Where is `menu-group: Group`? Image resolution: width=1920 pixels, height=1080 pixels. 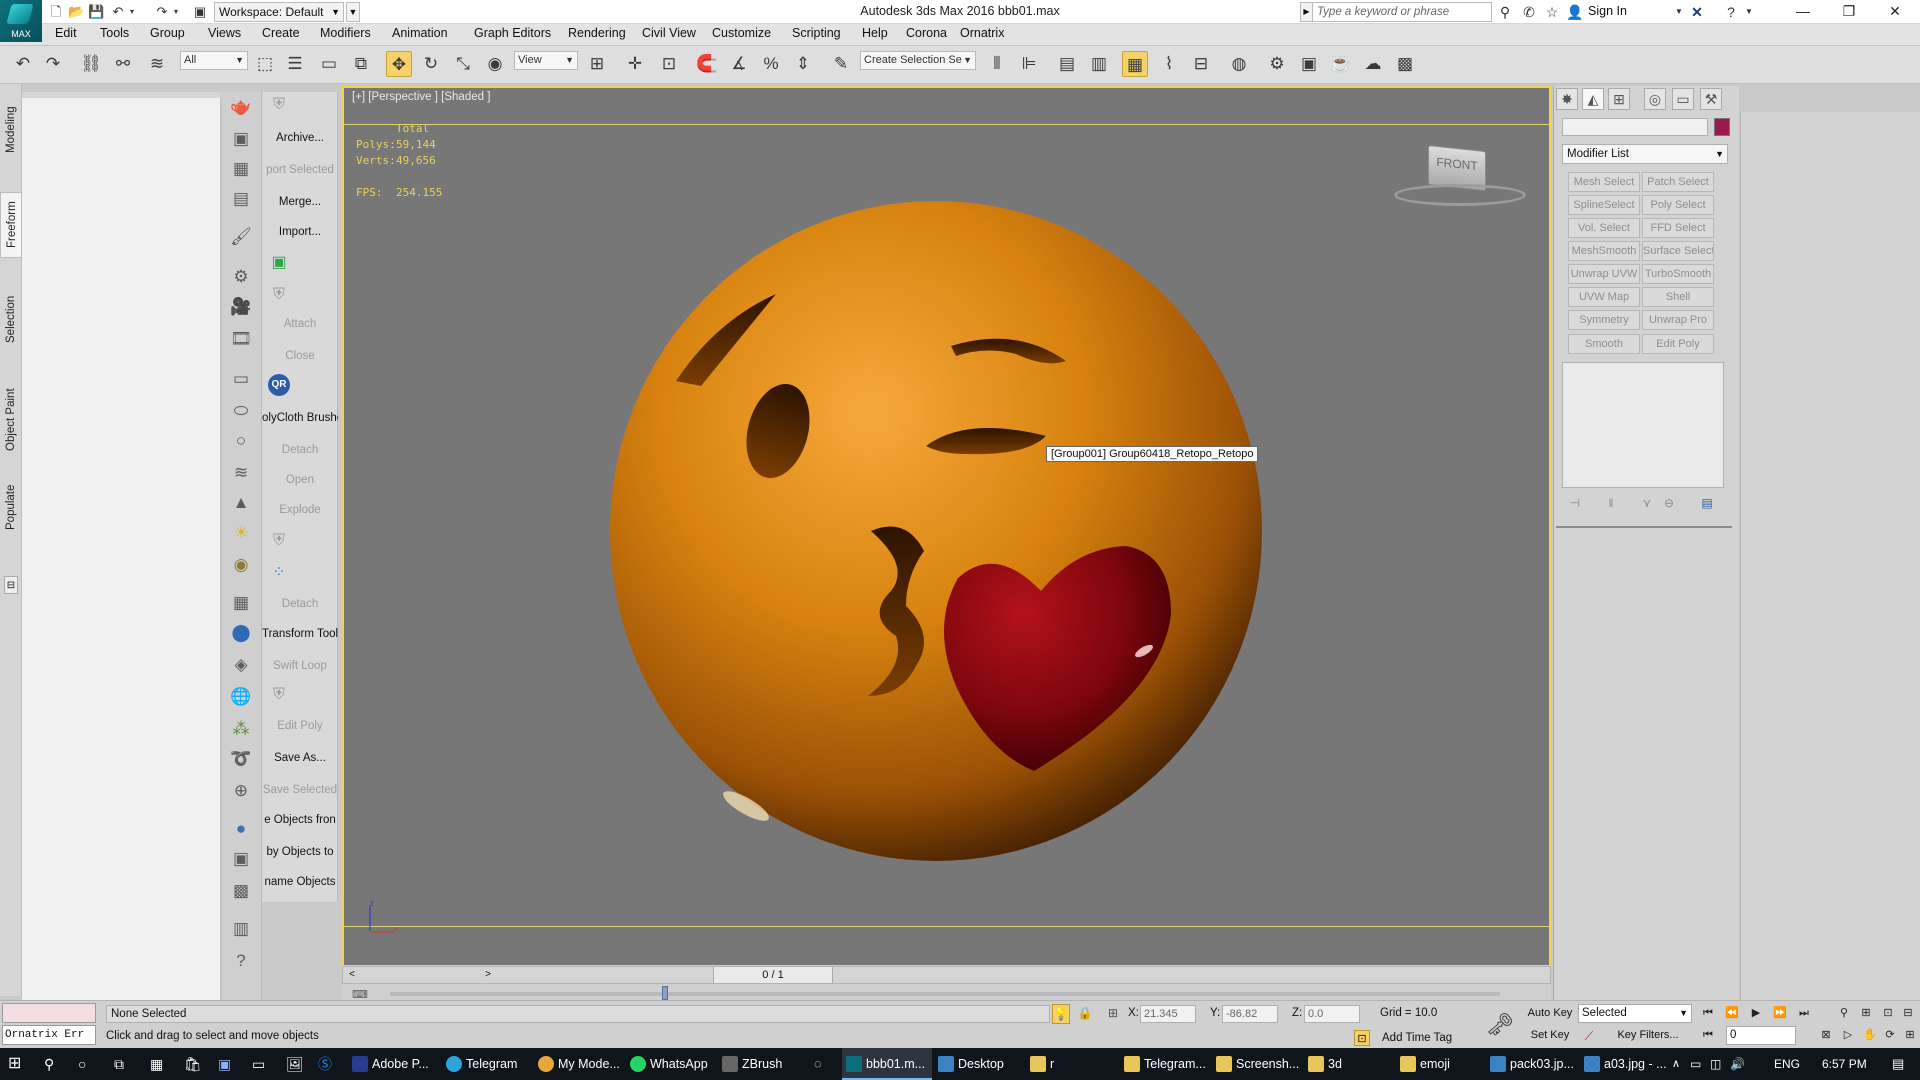
menu-group: Group is located at coordinates (167, 33).